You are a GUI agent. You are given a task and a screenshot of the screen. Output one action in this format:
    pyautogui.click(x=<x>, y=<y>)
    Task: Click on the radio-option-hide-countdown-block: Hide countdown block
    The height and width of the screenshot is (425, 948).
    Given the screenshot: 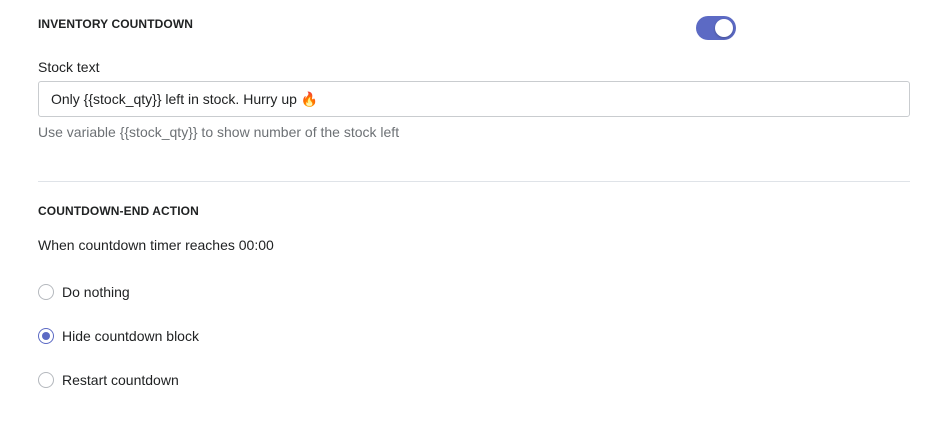 What is the action you would take?
    pyautogui.click(x=118, y=336)
    